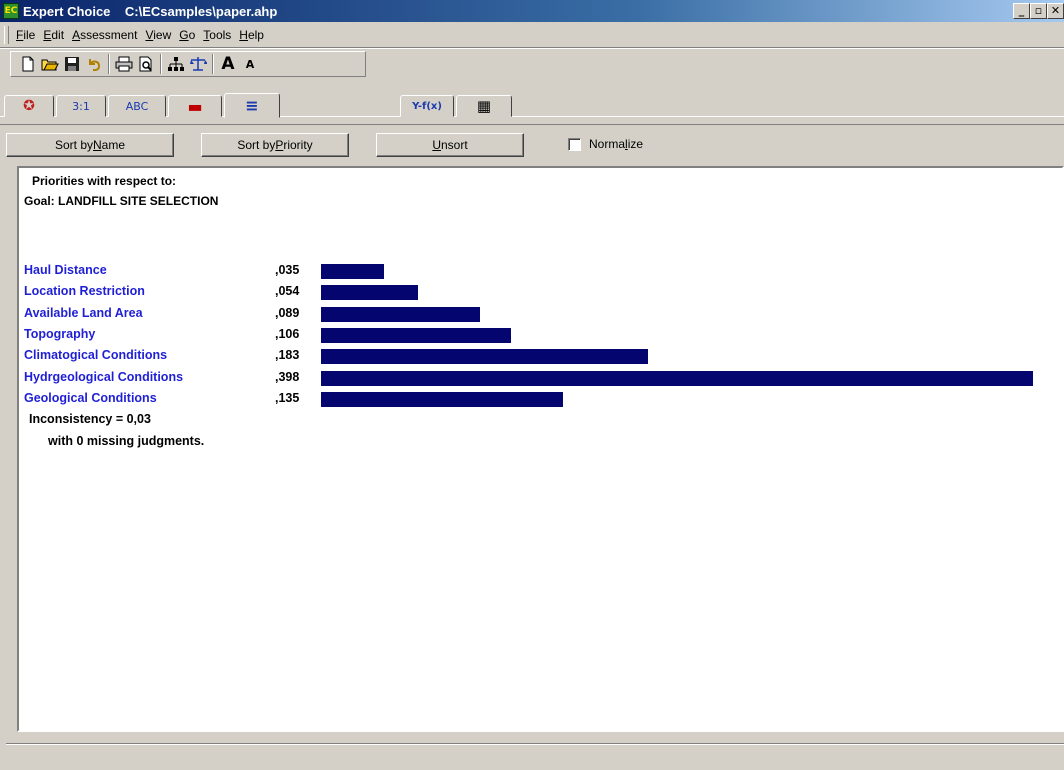 This screenshot has height=770, width=1064. Describe the element at coordinates (158, 35) in the screenshot. I see `menu-view: View` at that location.